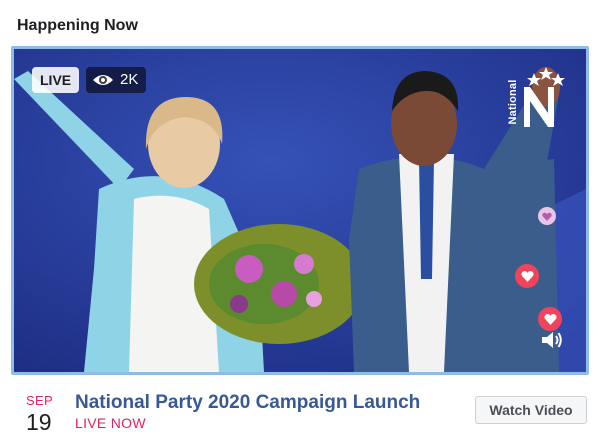  Describe the element at coordinates (39, 400) in the screenshot. I see `event-month: SEP` at that location.